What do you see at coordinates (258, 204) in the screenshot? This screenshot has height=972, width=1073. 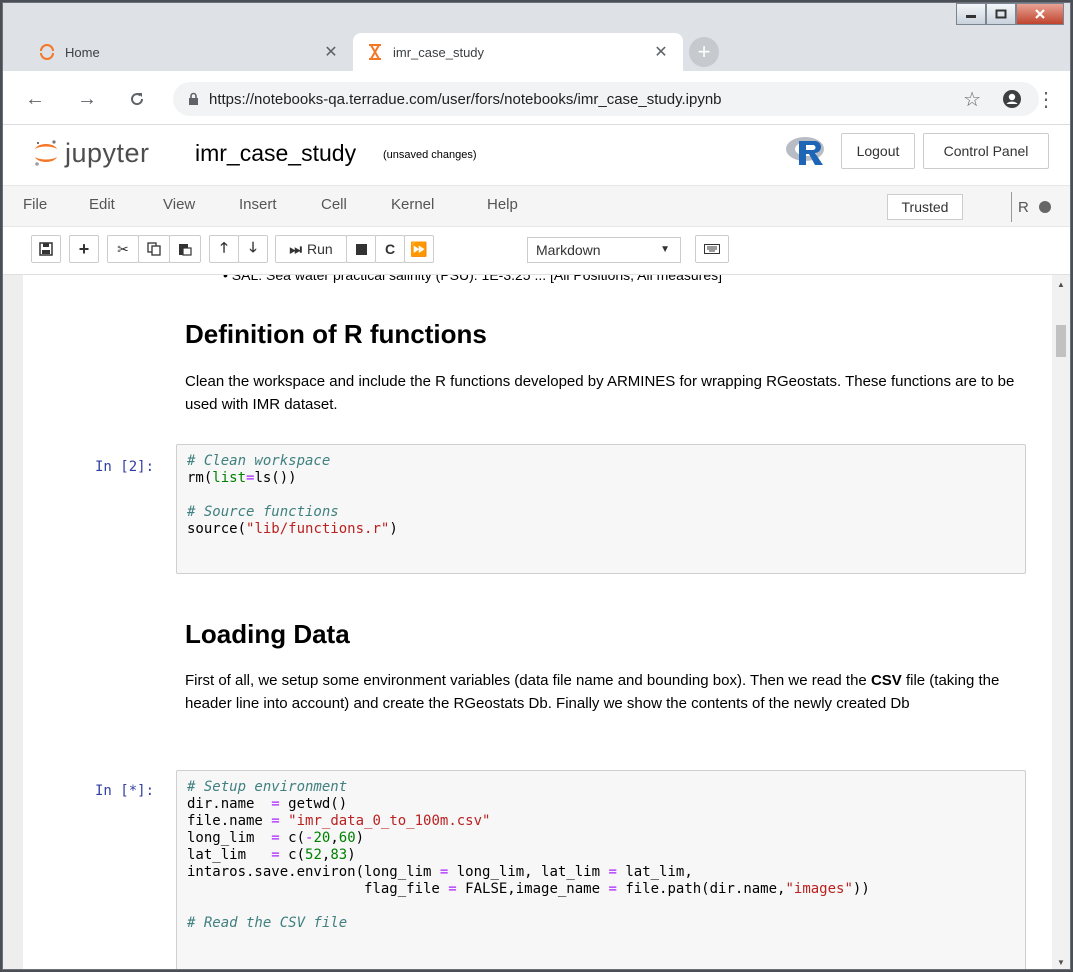 I see `menu-insert: Insert` at bounding box center [258, 204].